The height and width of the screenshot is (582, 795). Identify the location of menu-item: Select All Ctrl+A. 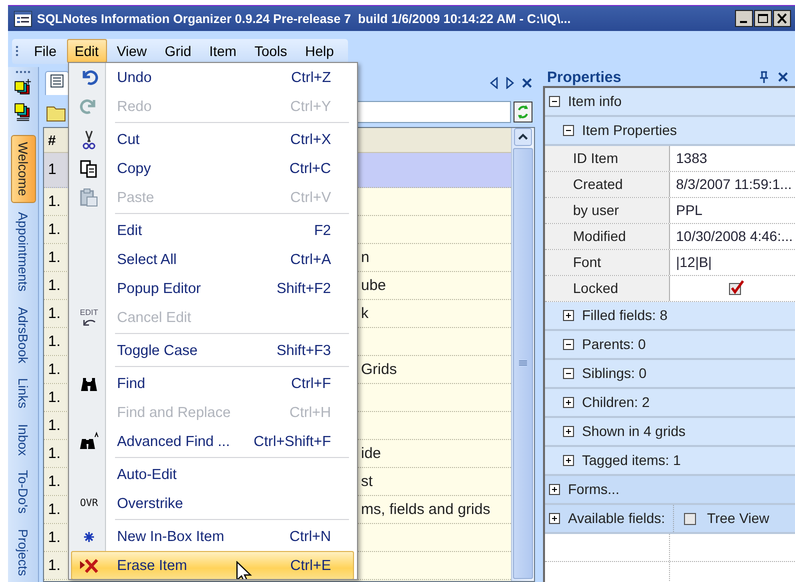
(212, 259).